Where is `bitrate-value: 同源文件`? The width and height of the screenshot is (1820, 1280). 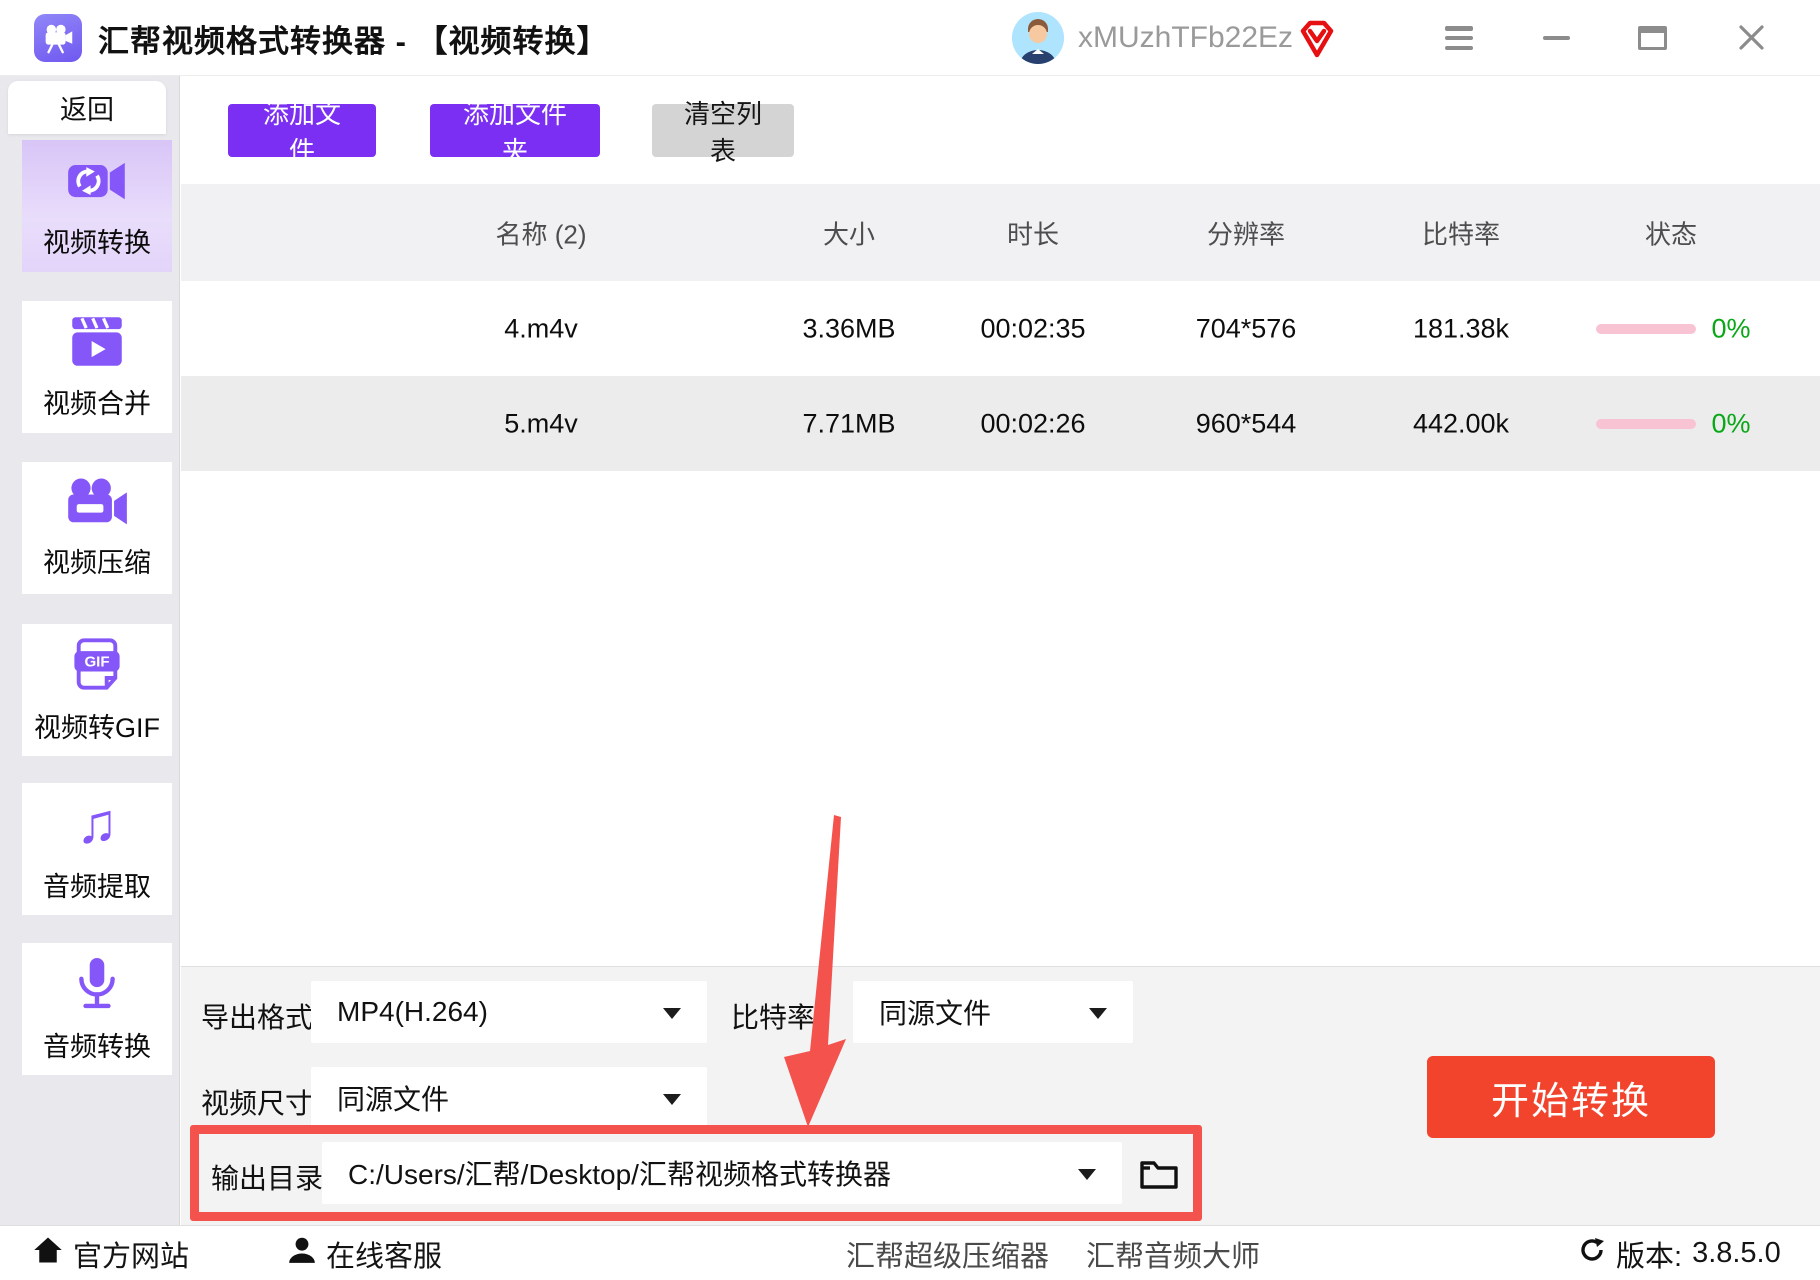 bitrate-value: 同源文件 is located at coordinates (935, 1013).